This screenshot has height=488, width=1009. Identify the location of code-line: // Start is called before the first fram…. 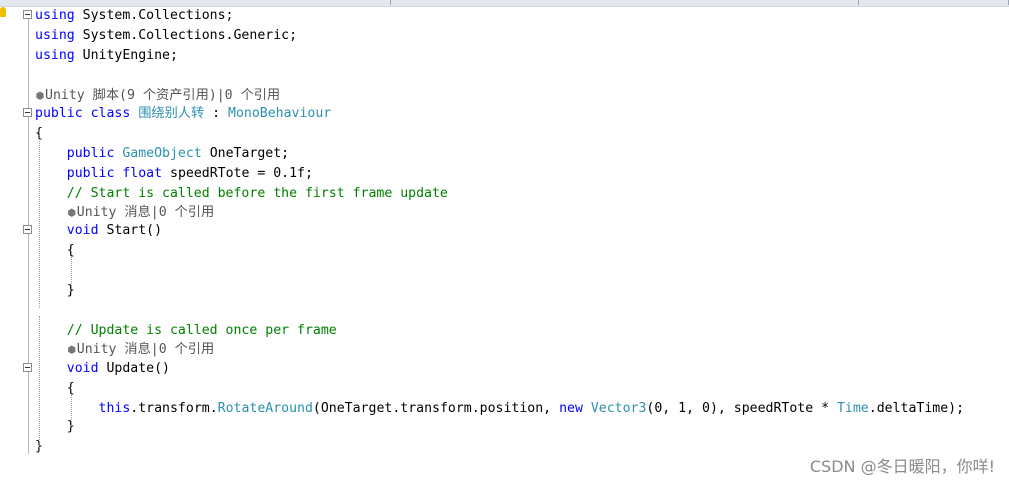
(241, 194).